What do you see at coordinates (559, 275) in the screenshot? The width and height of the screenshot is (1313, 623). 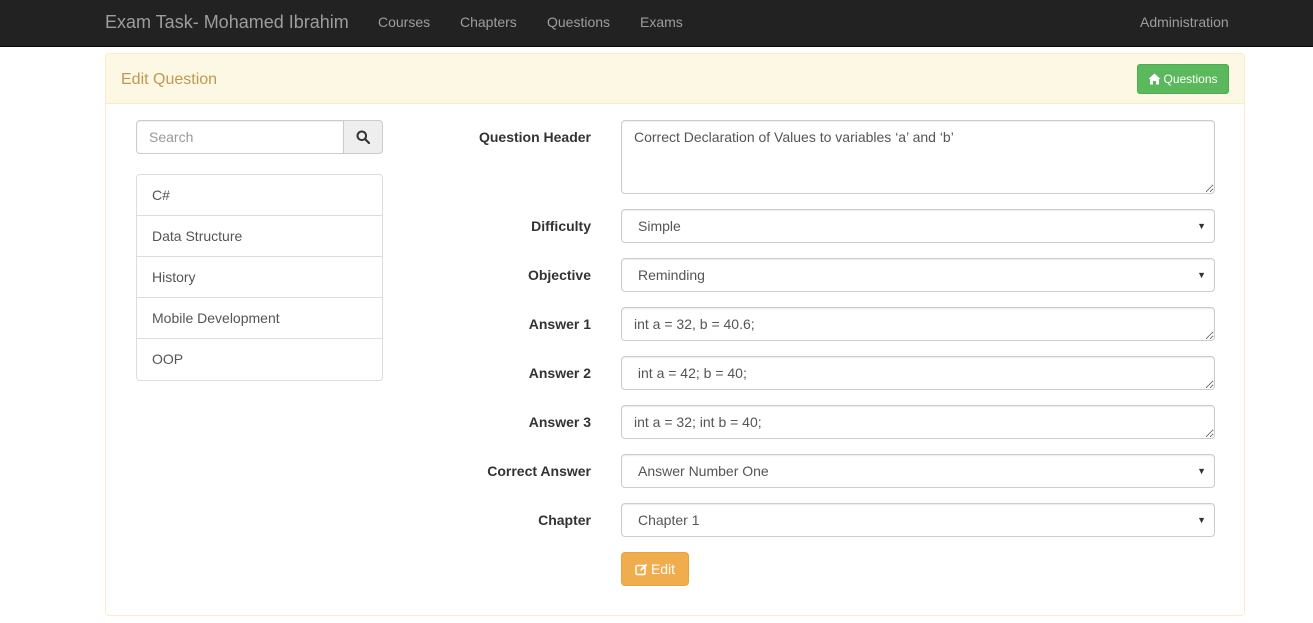 I see `objective-label: Objective` at bounding box center [559, 275].